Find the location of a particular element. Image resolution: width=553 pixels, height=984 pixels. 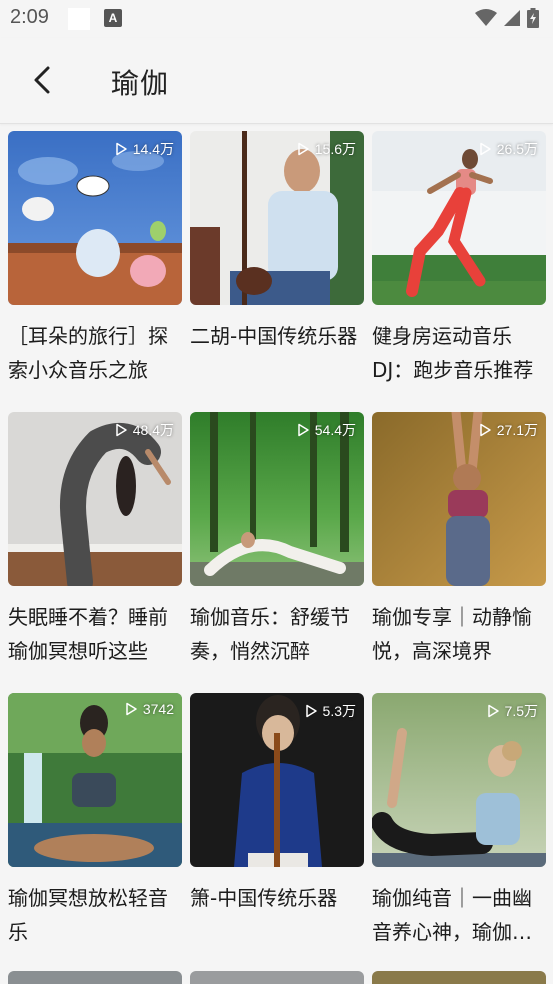

playlist-title: 箫-中国传统乐器 is located at coordinates (264, 898).